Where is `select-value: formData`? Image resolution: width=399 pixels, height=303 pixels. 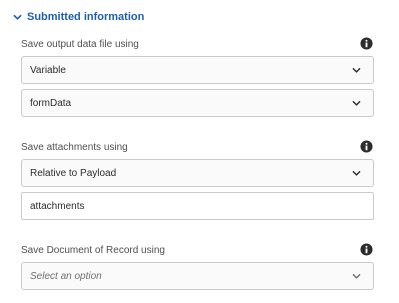
select-value: formData is located at coordinates (51, 103).